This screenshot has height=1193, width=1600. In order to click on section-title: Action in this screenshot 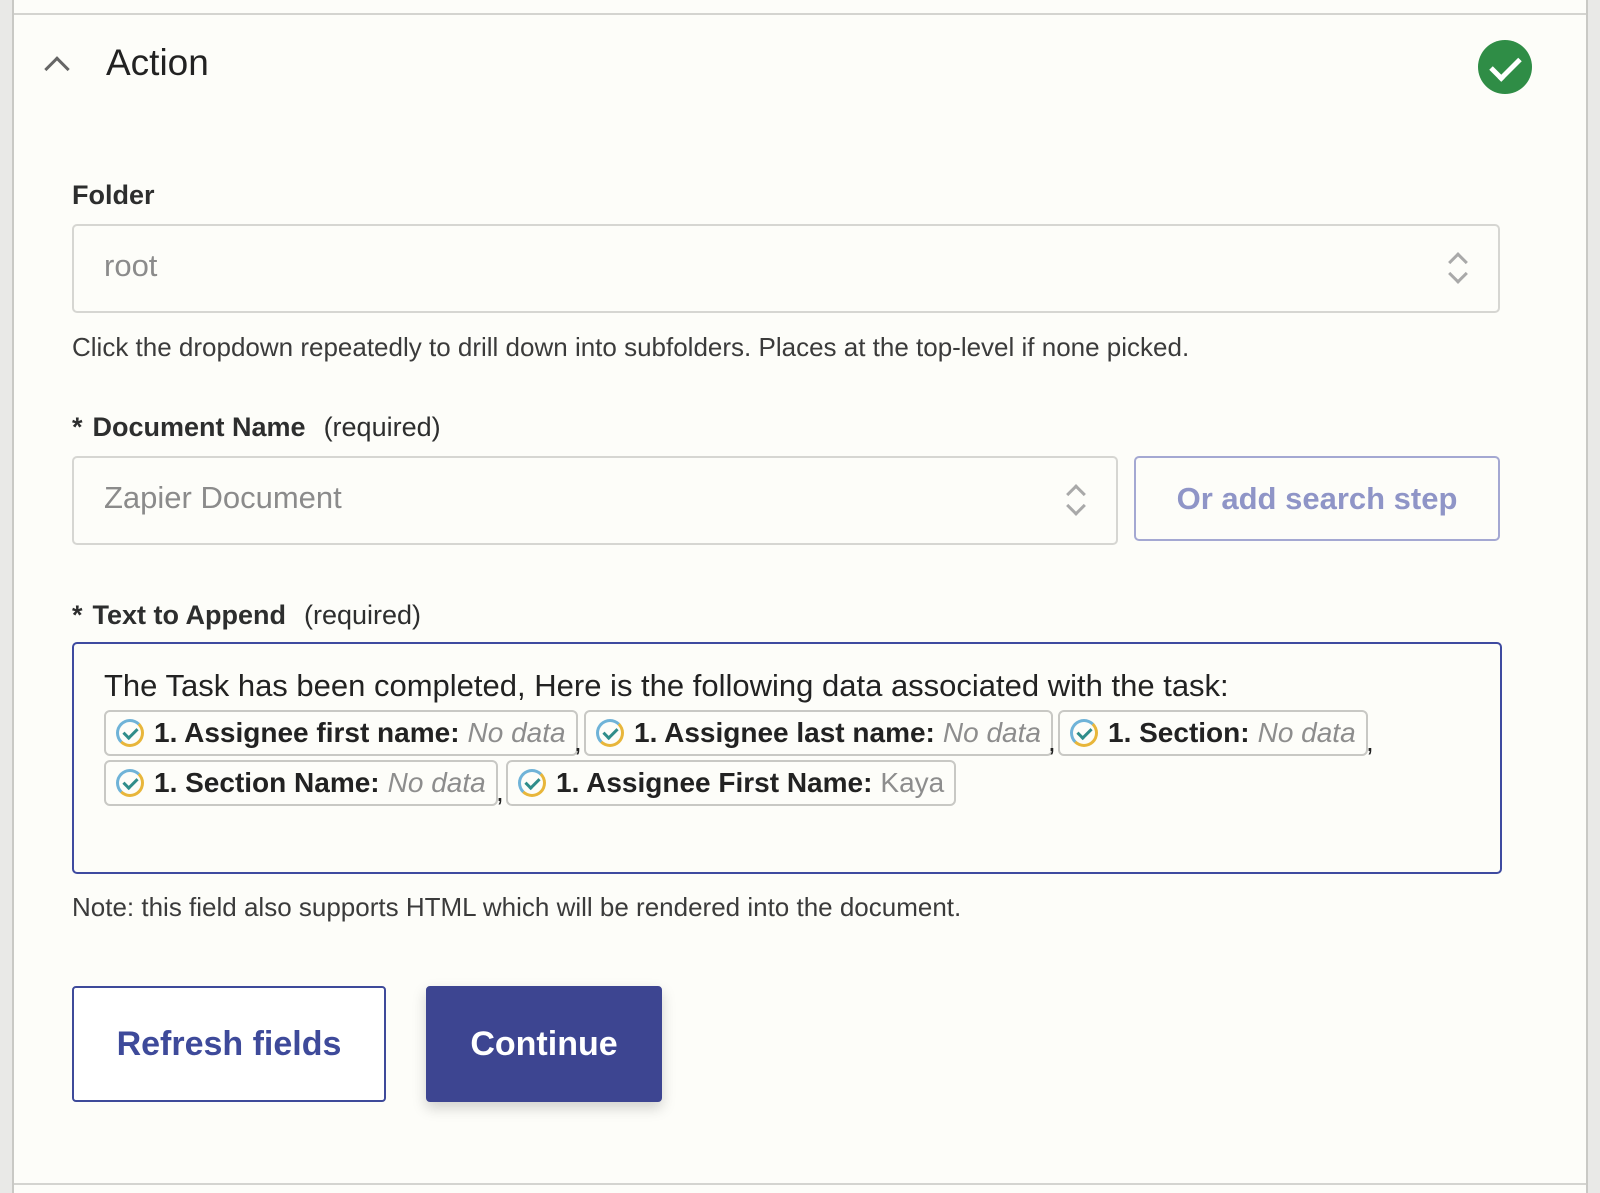, I will do `click(157, 62)`.